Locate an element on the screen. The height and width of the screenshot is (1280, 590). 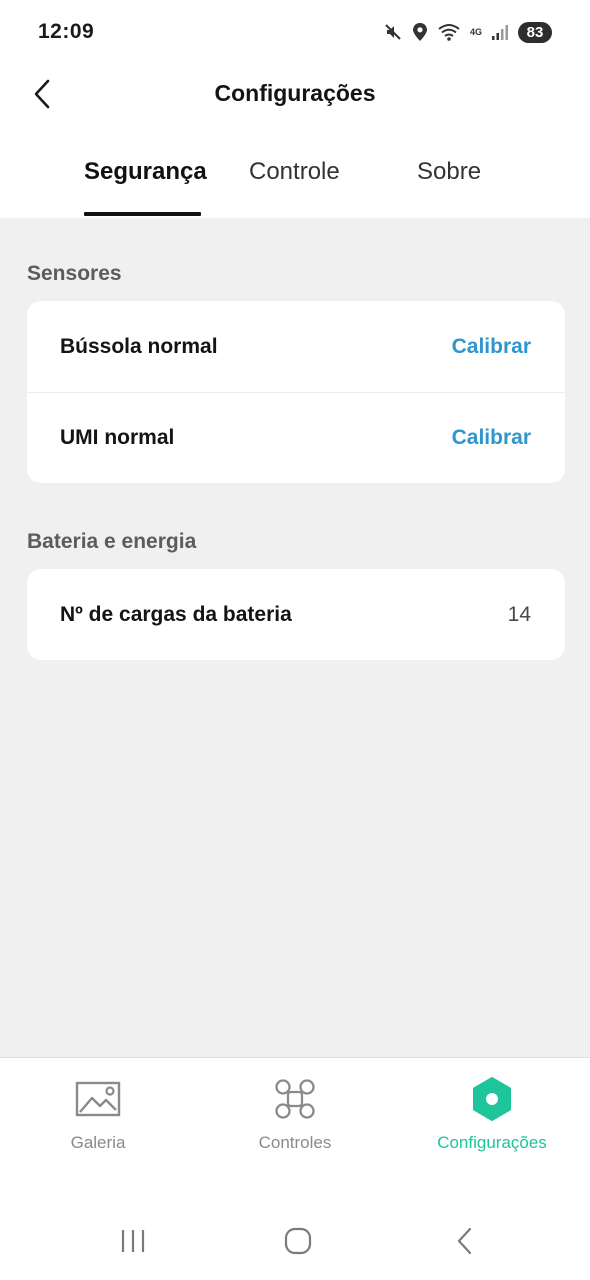
battery-cycles-value: 14 is located at coordinates (519, 614).